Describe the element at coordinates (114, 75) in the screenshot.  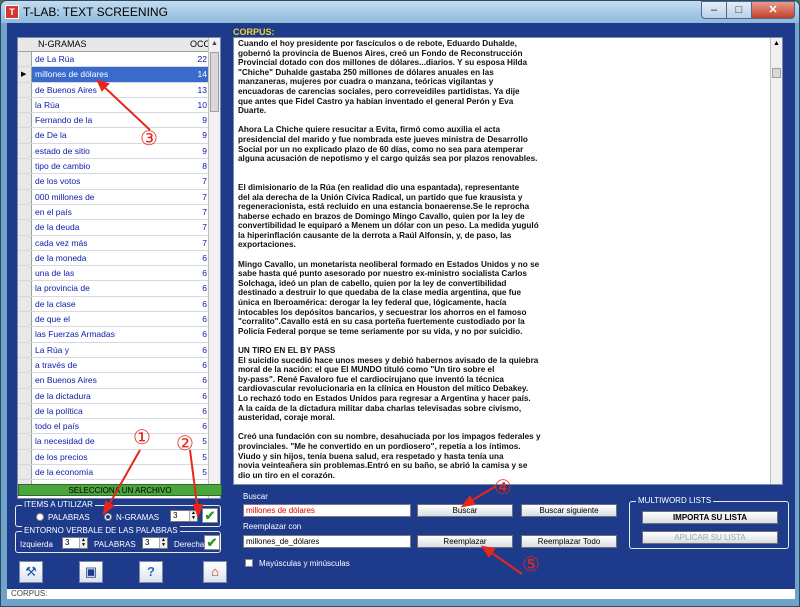
I see `list-item: millones de dólares 14` at that location.